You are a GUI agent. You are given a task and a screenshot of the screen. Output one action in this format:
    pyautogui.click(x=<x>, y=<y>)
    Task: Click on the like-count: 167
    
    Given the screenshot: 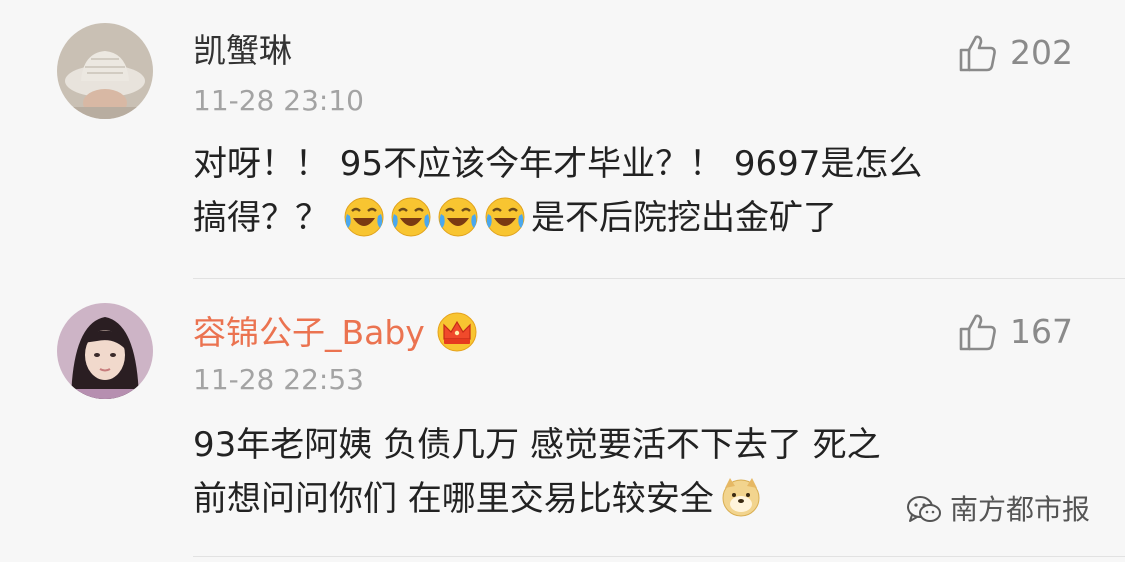 What is the action you would take?
    pyautogui.click(x=1041, y=331)
    